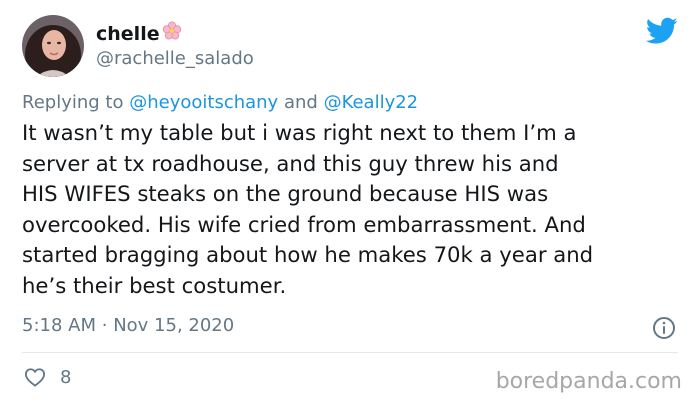  Describe the element at coordinates (35, 377) in the screenshot. I see `heart-icon` at that location.